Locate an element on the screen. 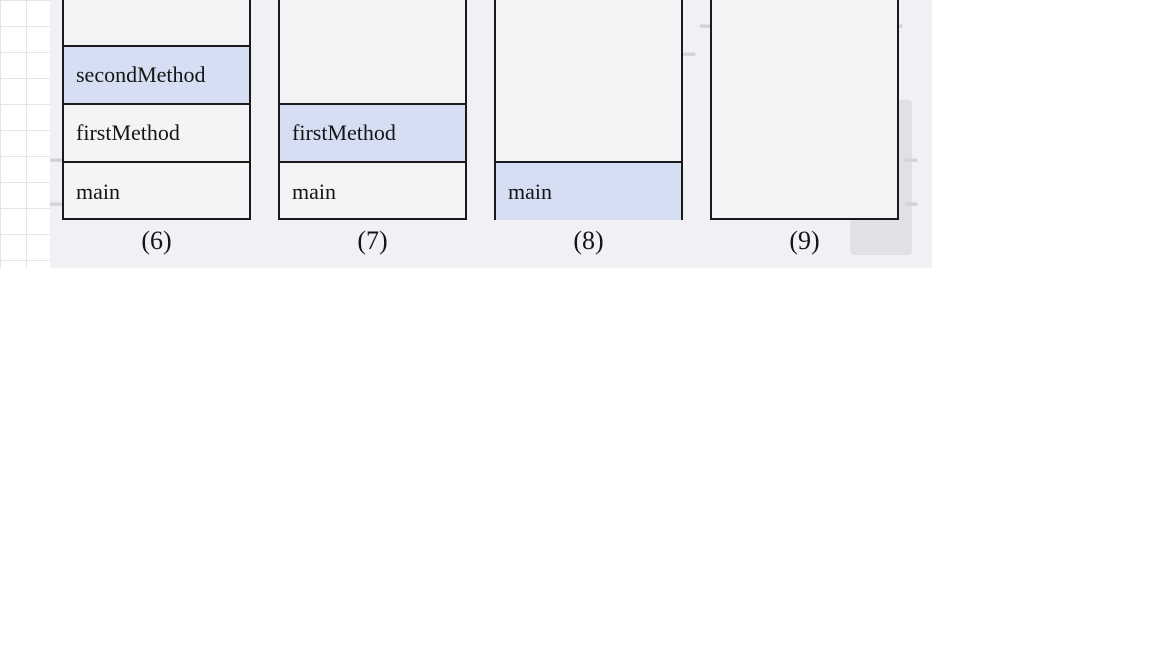 This screenshot has height=648, width=1152. stack-8: main is located at coordinates (588, 110).